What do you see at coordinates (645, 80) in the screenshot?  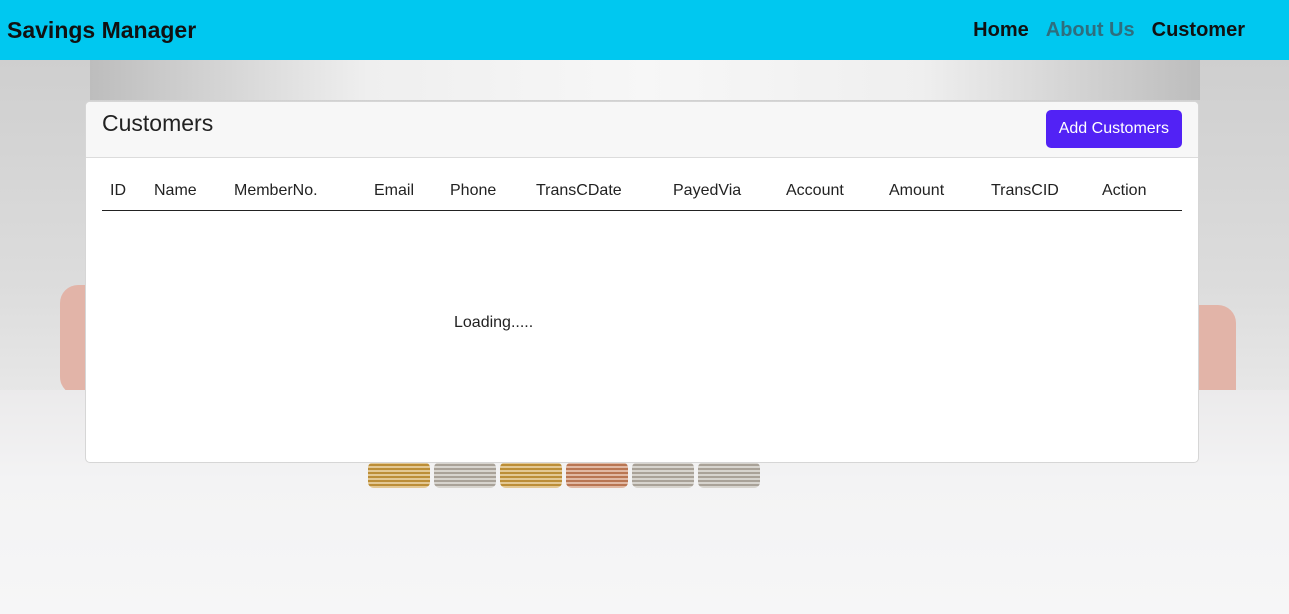 I see `background-shirt` at bounding box center [645, 80].